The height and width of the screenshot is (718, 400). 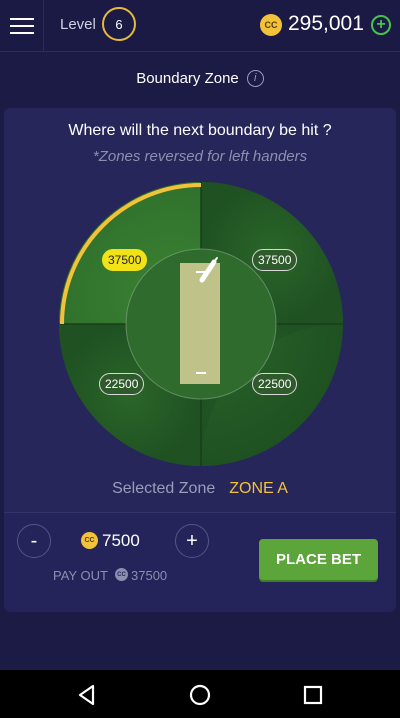 I want to click on increase-bet-button: +, so click(x=192, y=541).